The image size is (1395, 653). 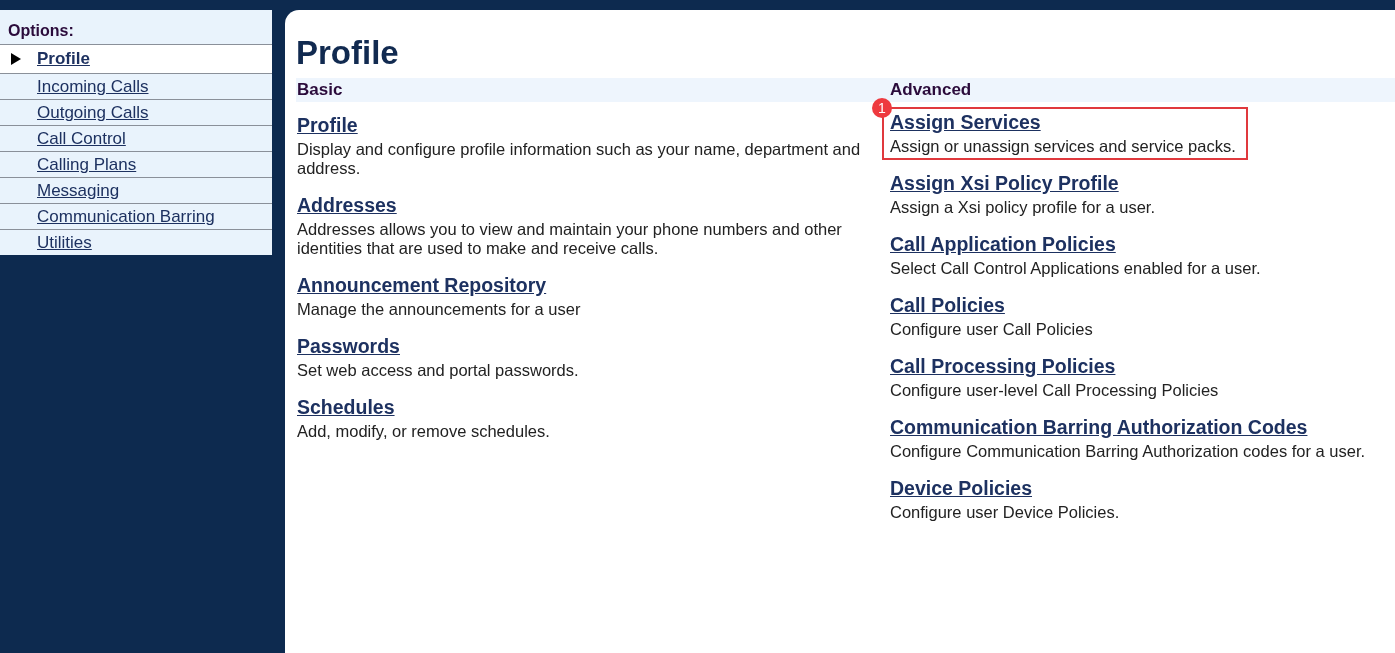 I want to click on item-description: Select Call Control Applications enabled for a user., so click(x=1076, y=268).